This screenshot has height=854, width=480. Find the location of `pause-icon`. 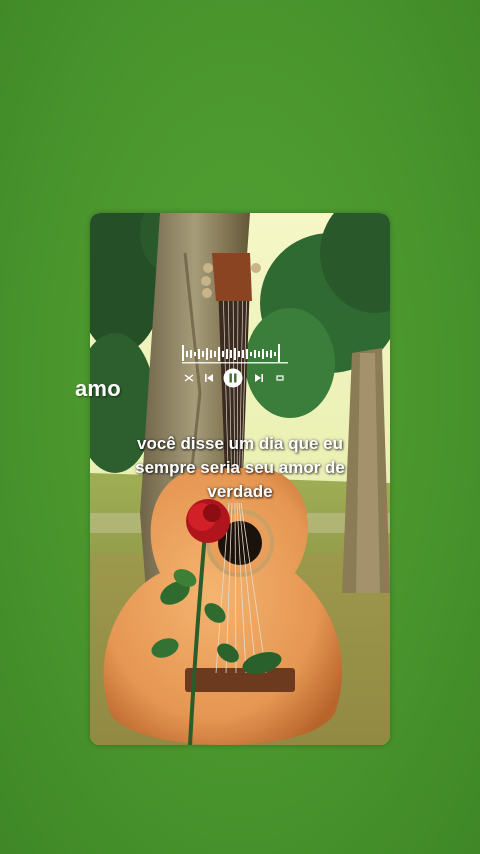

pause-icon is located at coordinates (233, 378).